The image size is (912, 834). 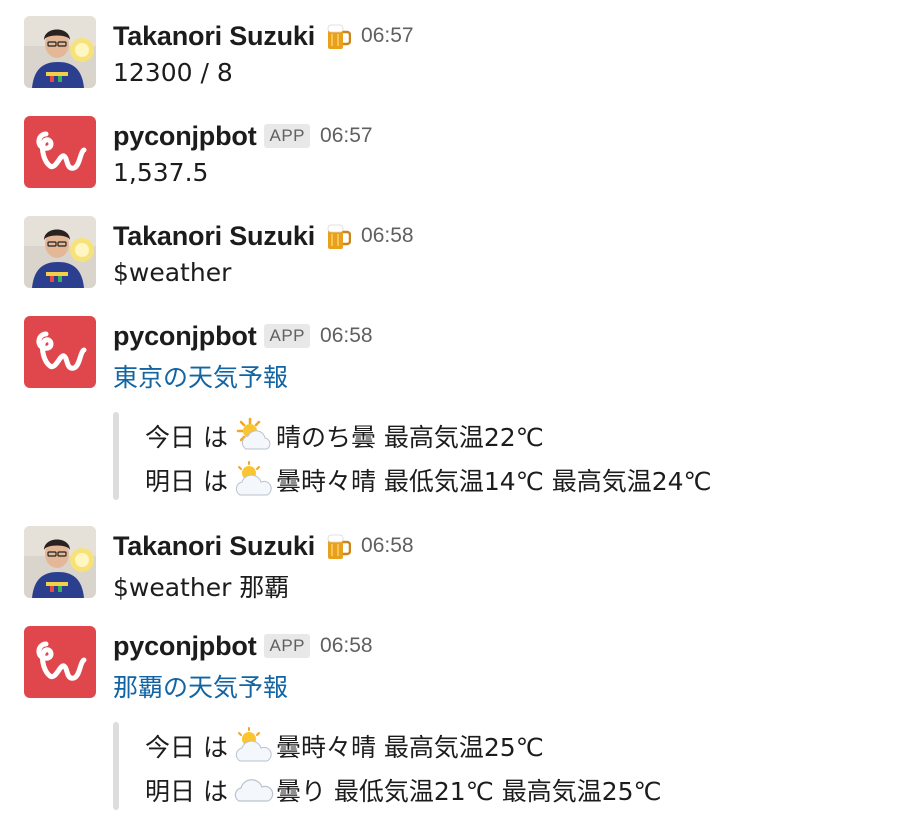 I want to click on forecast-text: 曇時々晴 最高気温25℃, so click(x=409, y=747).